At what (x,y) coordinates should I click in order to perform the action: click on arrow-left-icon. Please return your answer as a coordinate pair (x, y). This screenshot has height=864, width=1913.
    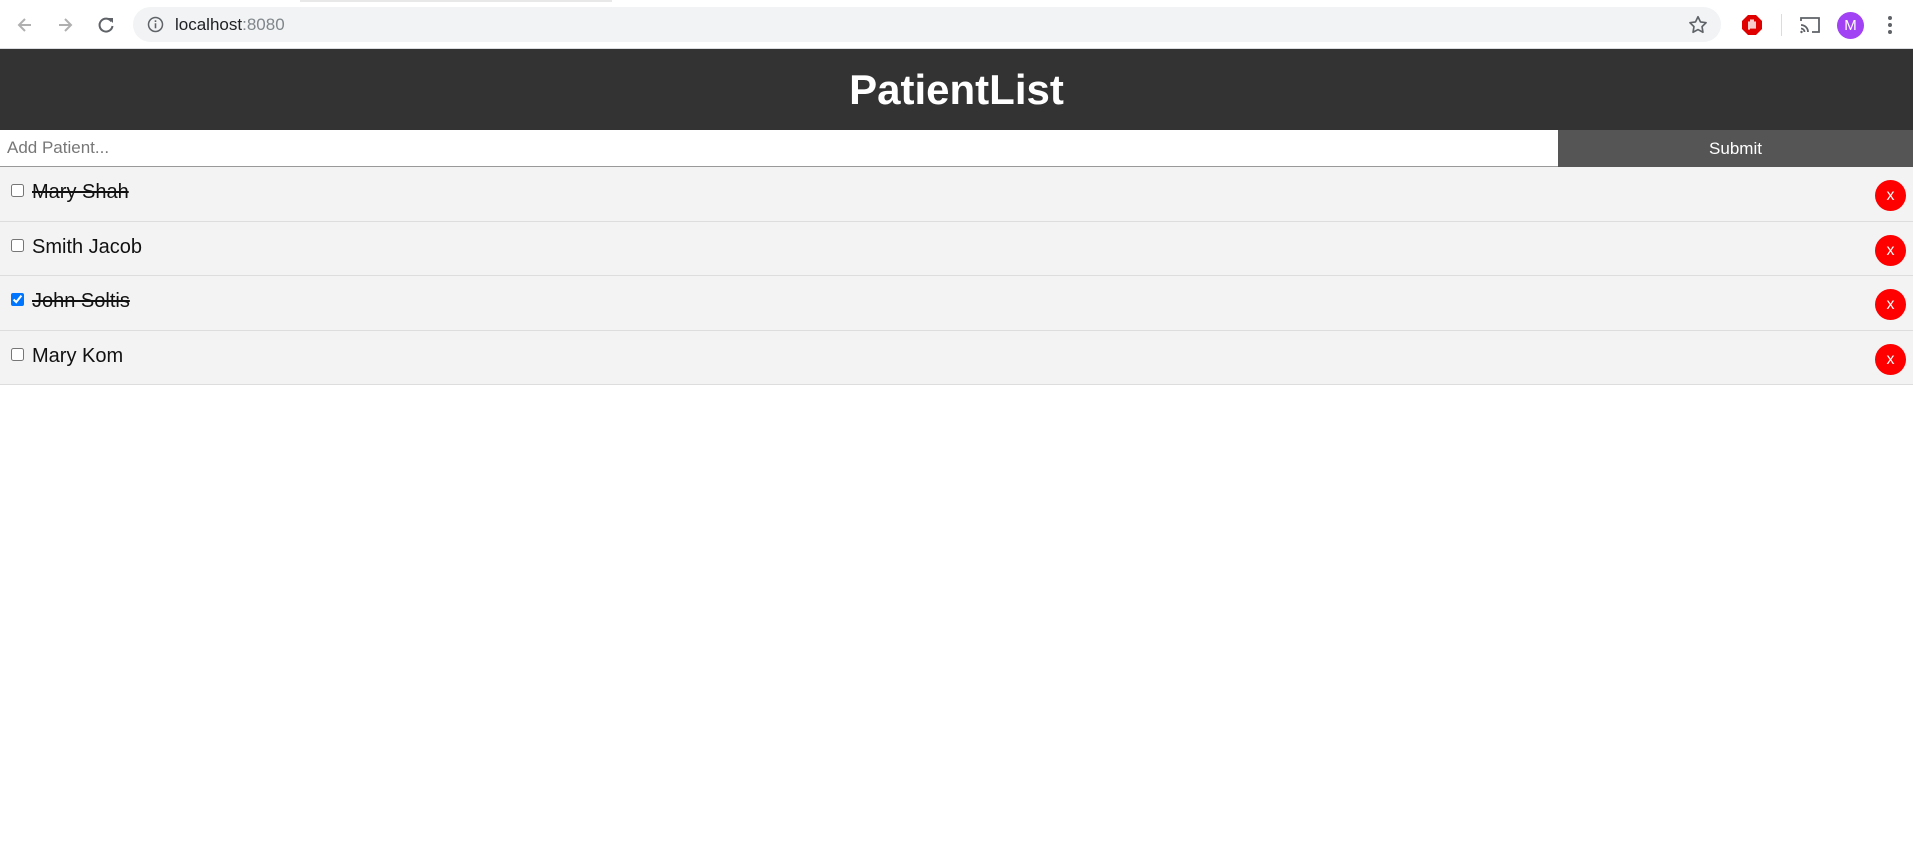
    Looking at the image, I should click on (24, 25).